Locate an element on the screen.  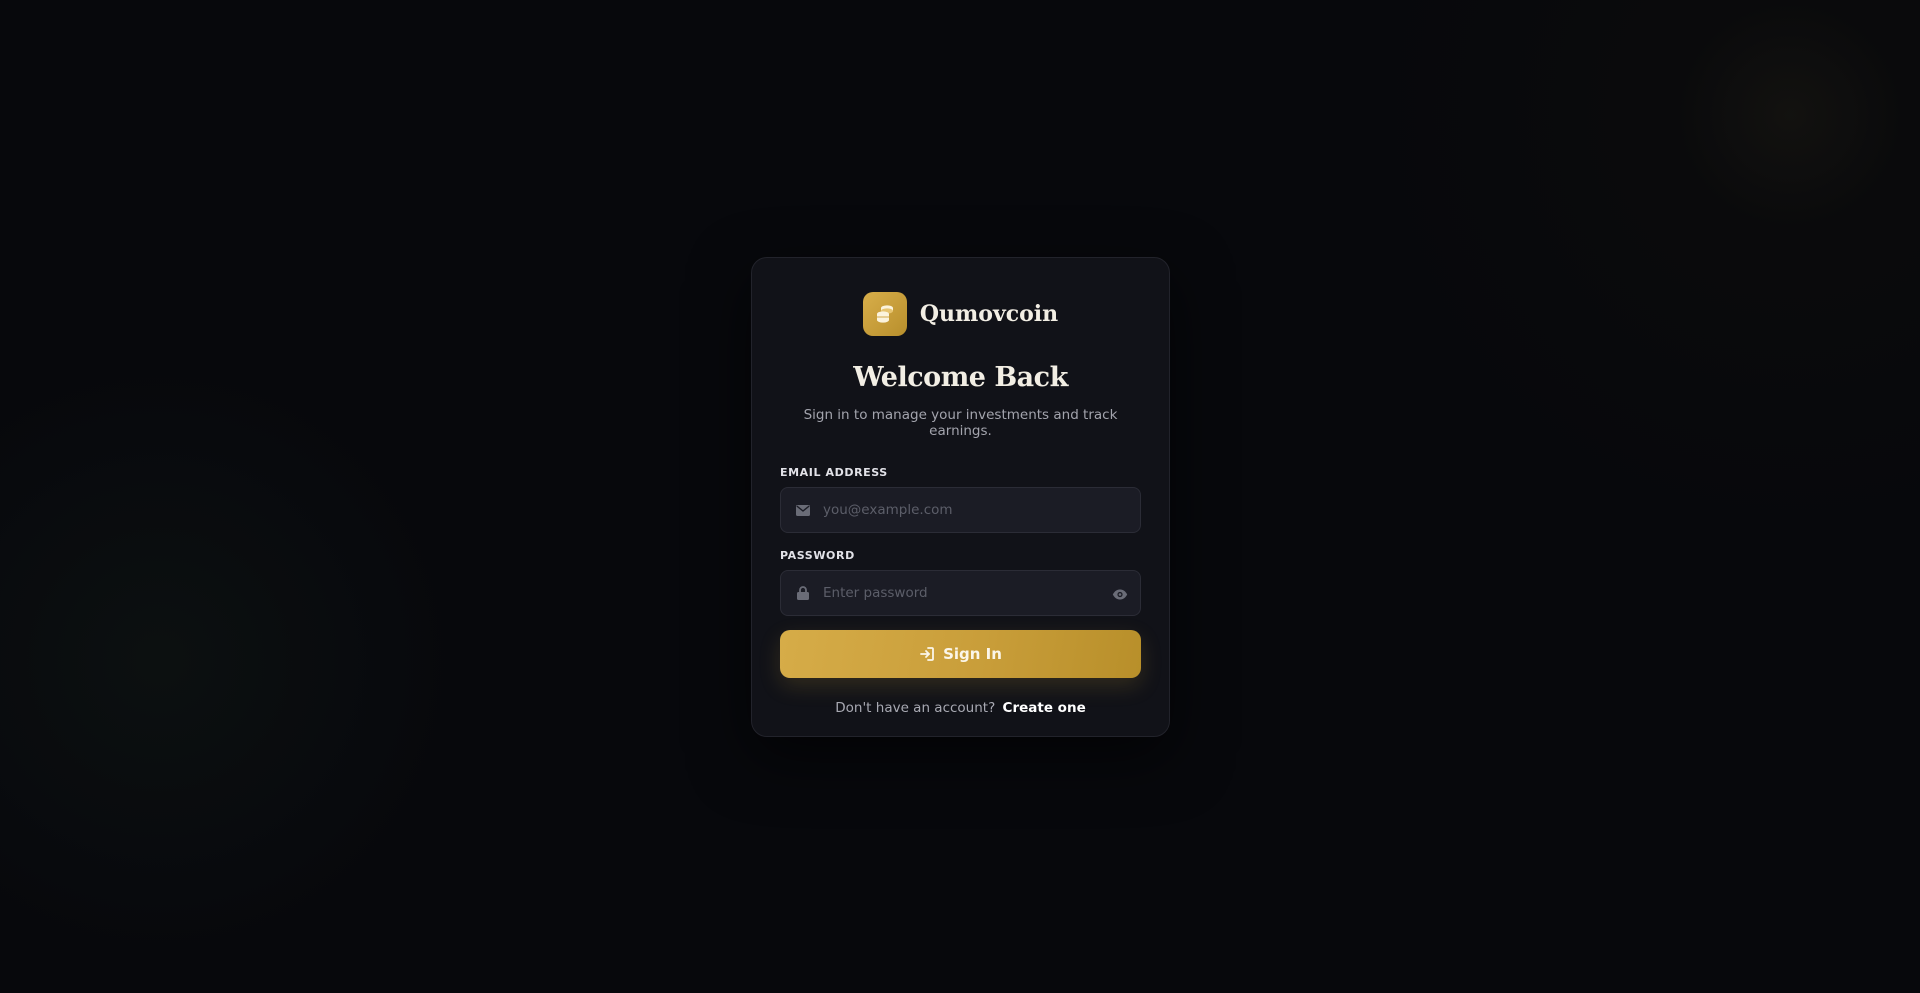
email-input is located at coordinates (961, 510).